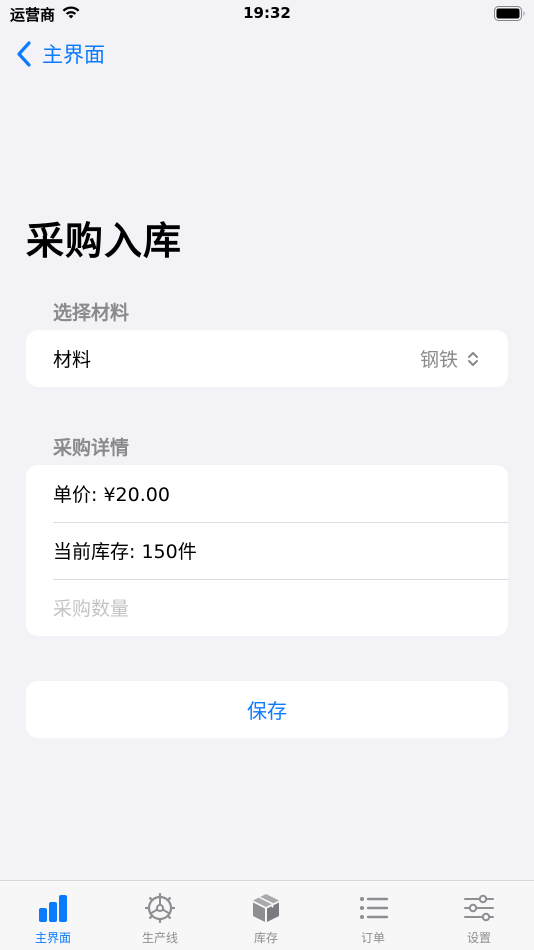 The height and width of the screenshot is (950, 534). What do you see at coordinates (372, 938) in the screenshot?
I see `tab-label: 订单` at bounding box center [372, 938].